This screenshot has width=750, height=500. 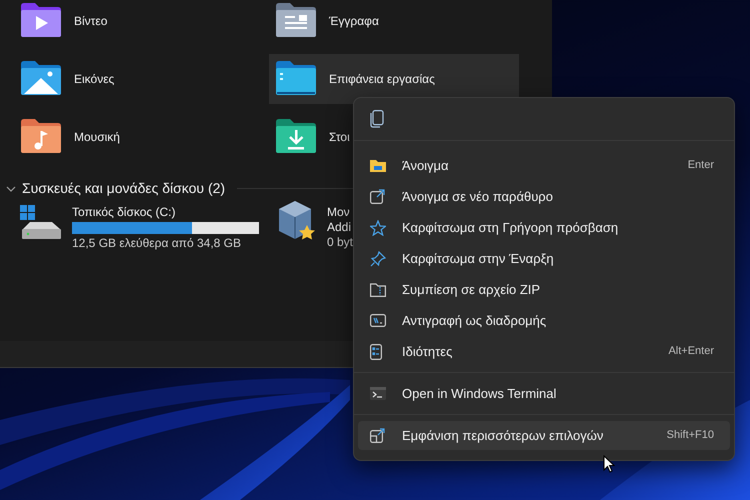 What do you see at coordinates (157, 243) in the screenshot?
I see `free-space-text: 12,5 GB ελεύθερα από 34,8 GB` at bounding box center [157, 243].